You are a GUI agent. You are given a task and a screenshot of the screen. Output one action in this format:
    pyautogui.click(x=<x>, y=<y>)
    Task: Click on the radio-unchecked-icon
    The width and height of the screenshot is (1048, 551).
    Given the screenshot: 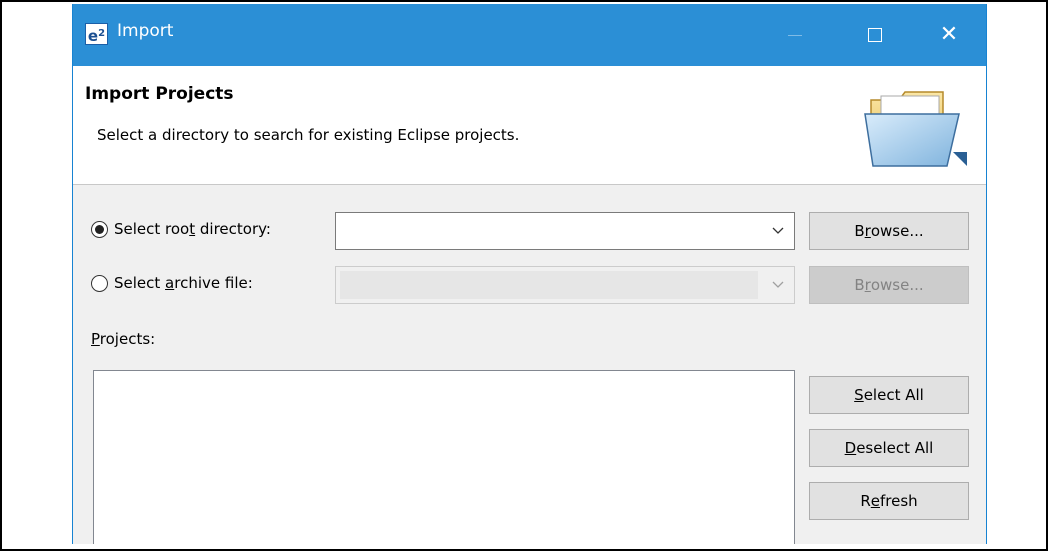 What is the action you would take?
    pyautogui.click(x=99, y=283)
    